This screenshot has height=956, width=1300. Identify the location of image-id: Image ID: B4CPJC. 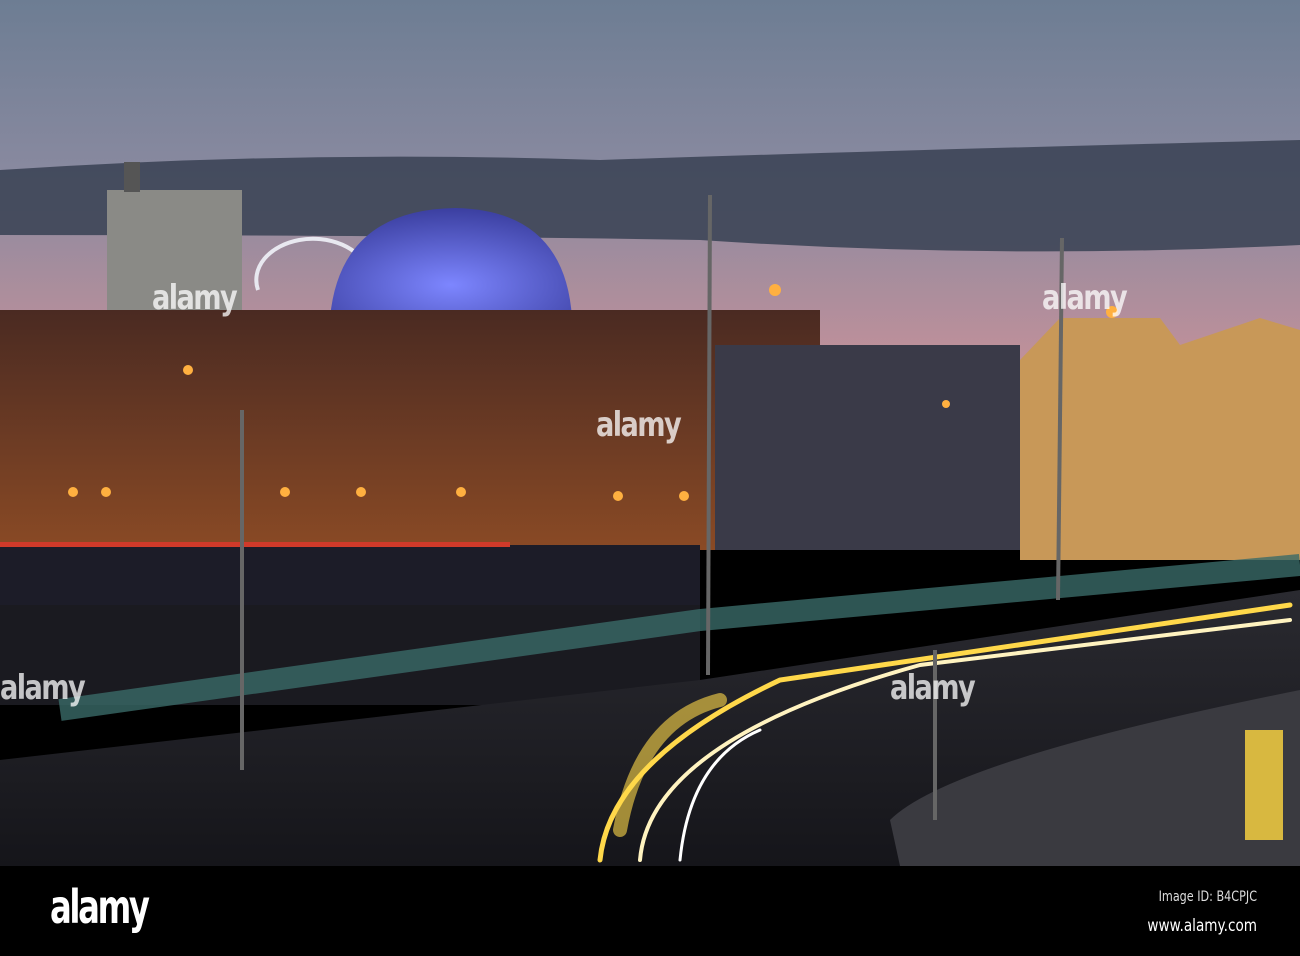
(1207, 897).